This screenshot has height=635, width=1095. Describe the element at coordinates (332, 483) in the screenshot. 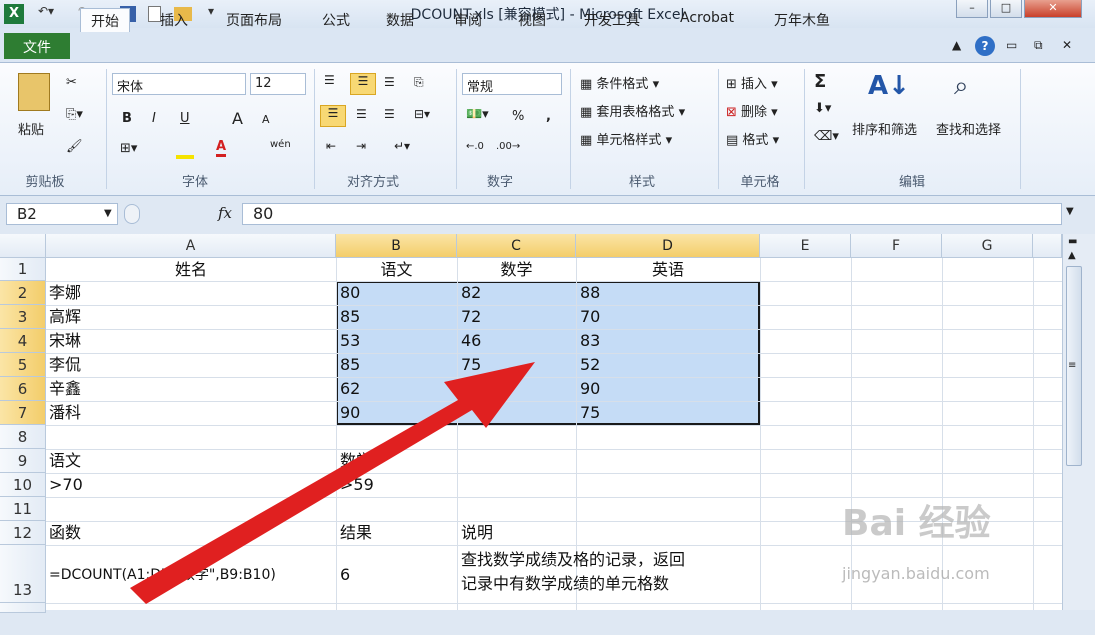

I see `arrow-shape` at that location.